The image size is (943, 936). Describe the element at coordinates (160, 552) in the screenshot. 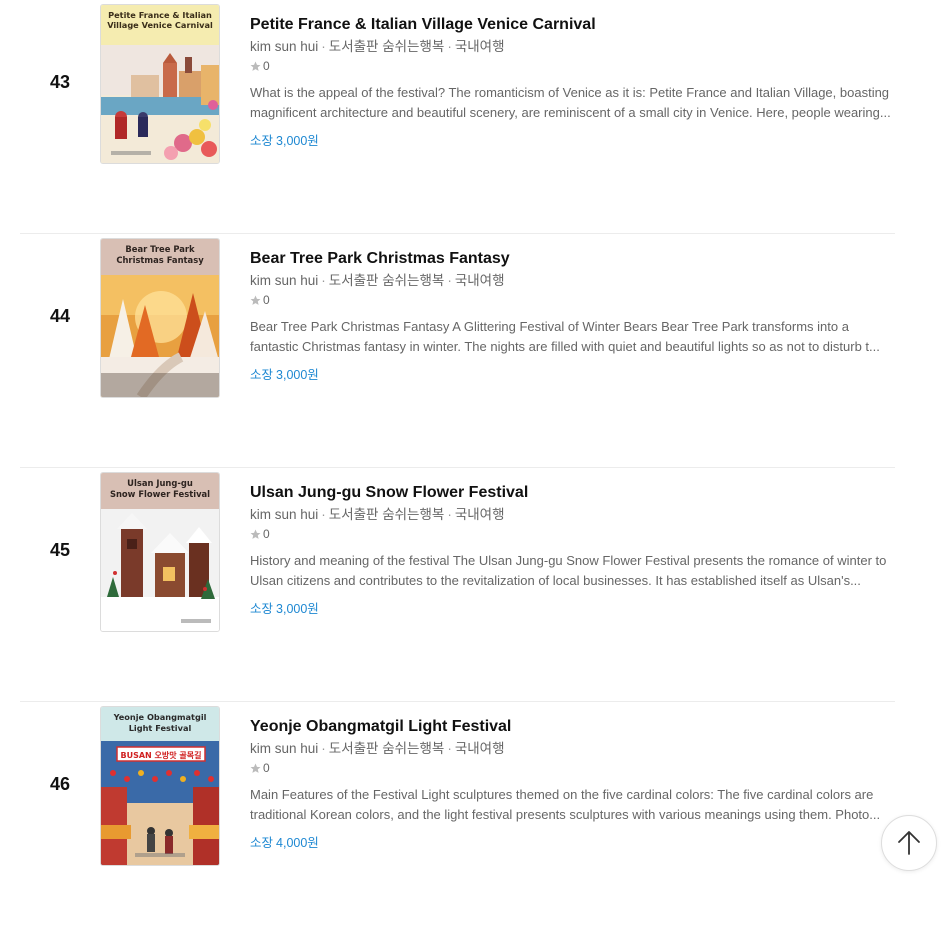

I see `book-cover: Ulsan Jung-gu Snow Flower Festival` at that location.